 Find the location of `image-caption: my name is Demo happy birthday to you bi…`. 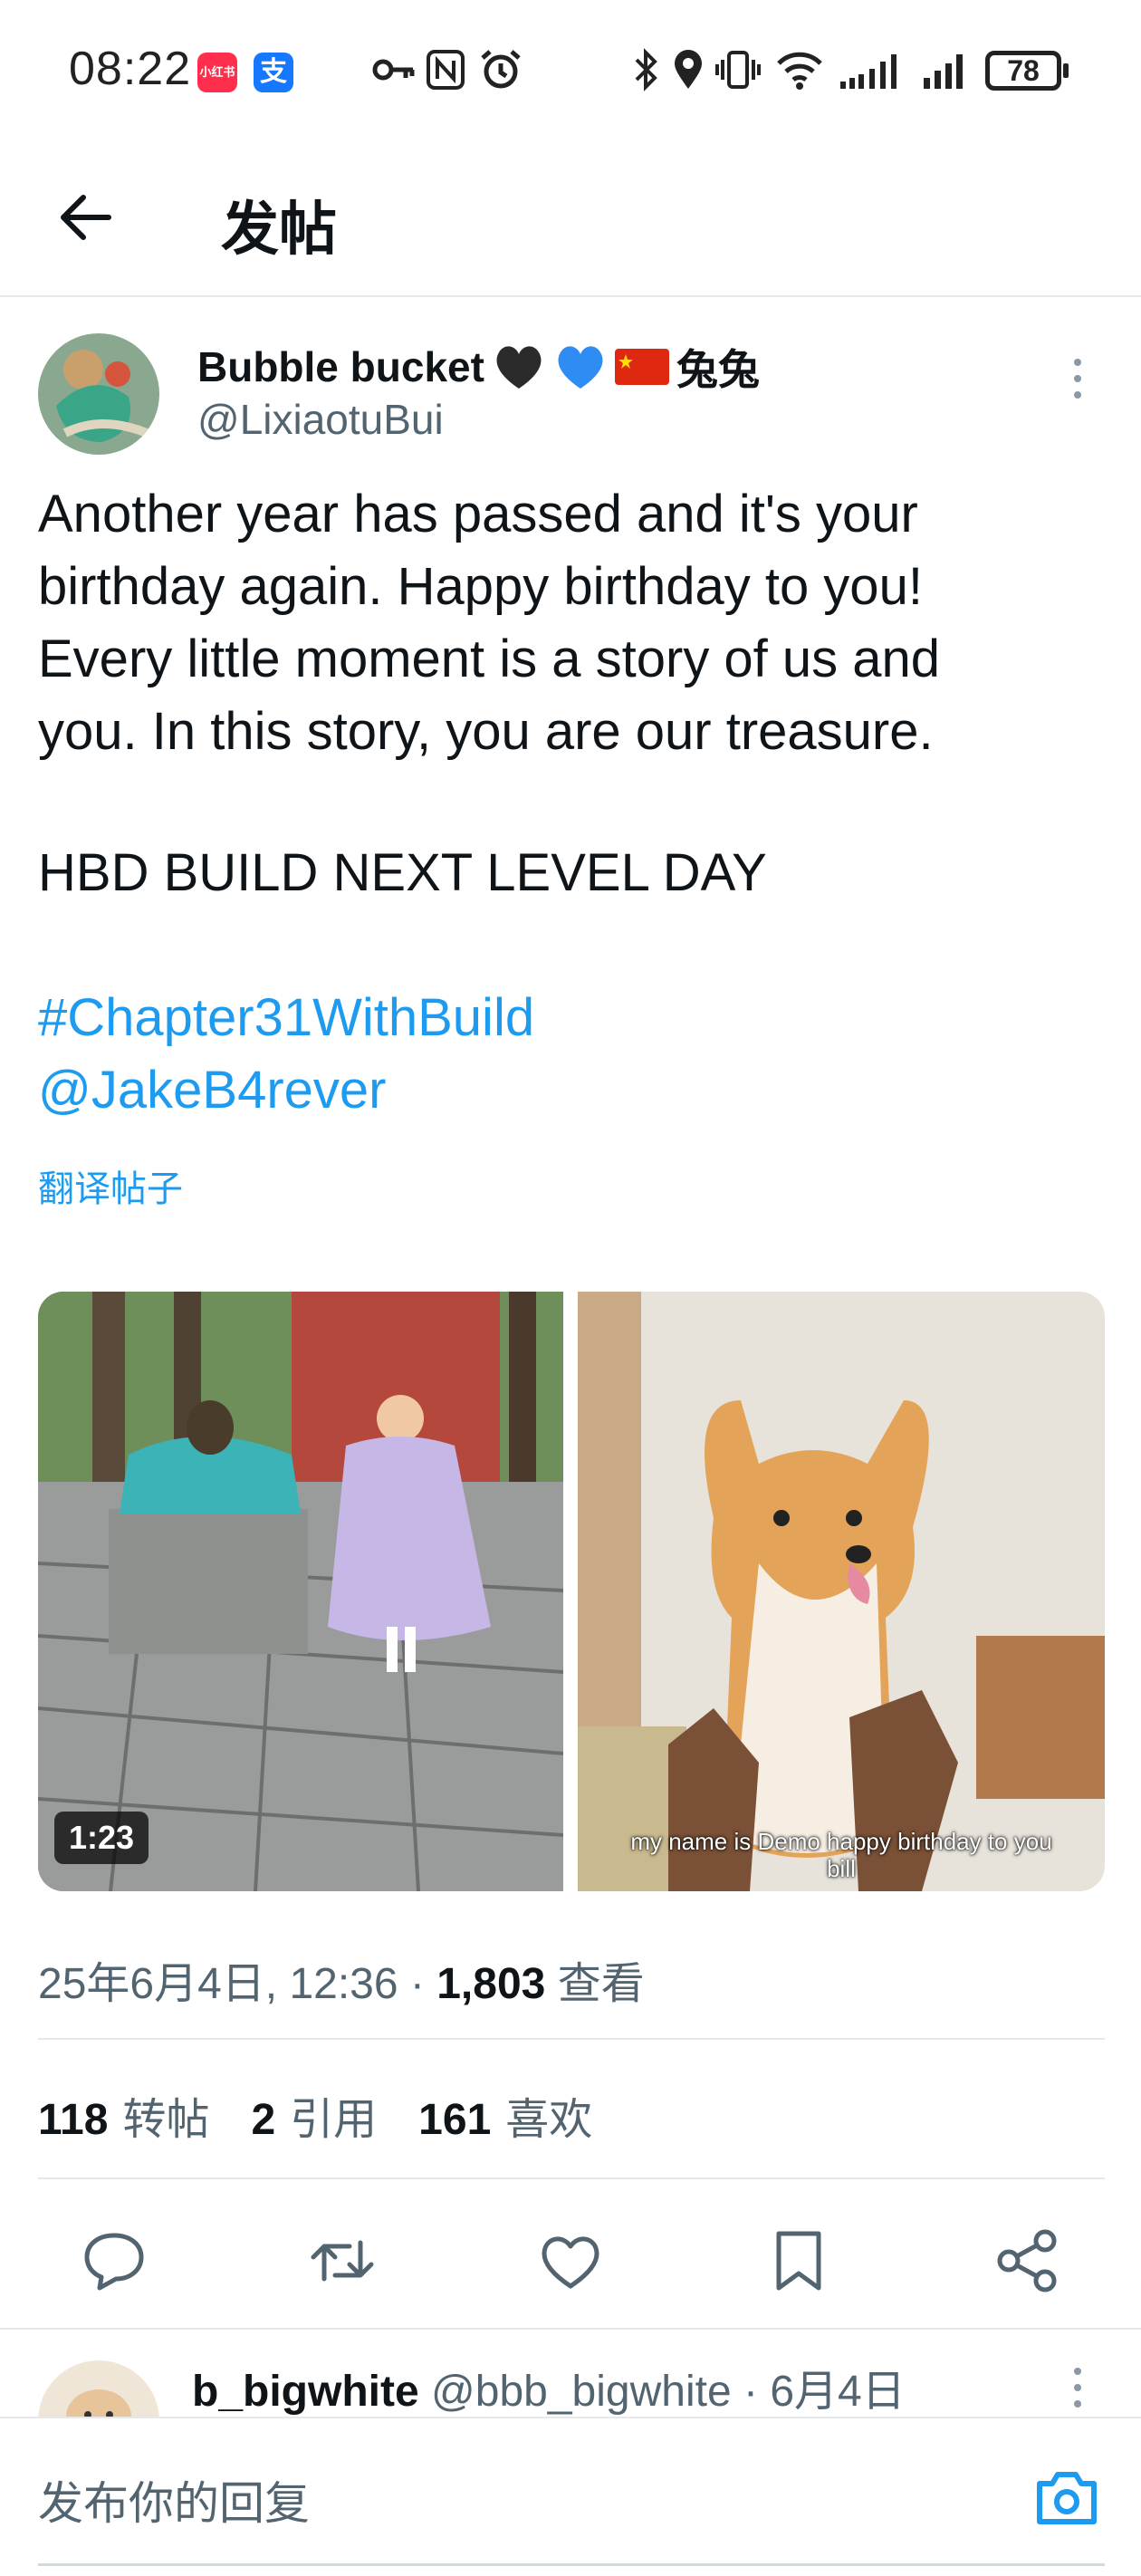

image-caption: my name is Demo happy birthday to you bi… is located at coordinates (841, 1855).